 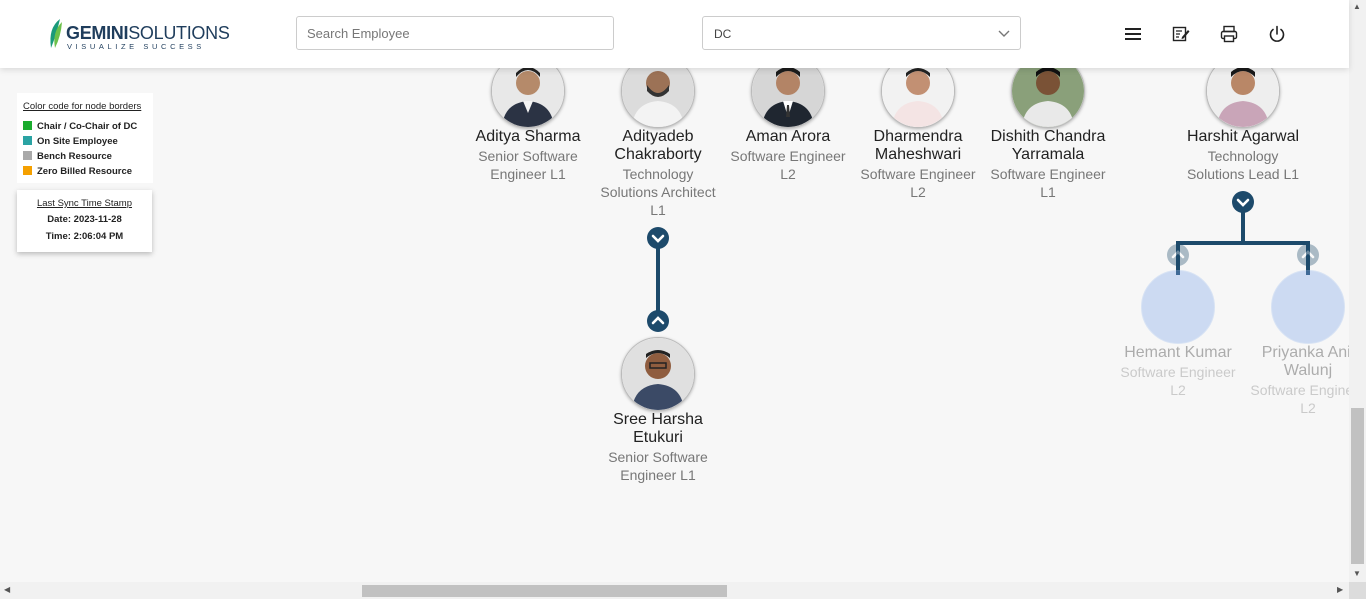 I want to click on legend-item-chair: Chair / Co-Chair of DC, so click(x=80, y=126).